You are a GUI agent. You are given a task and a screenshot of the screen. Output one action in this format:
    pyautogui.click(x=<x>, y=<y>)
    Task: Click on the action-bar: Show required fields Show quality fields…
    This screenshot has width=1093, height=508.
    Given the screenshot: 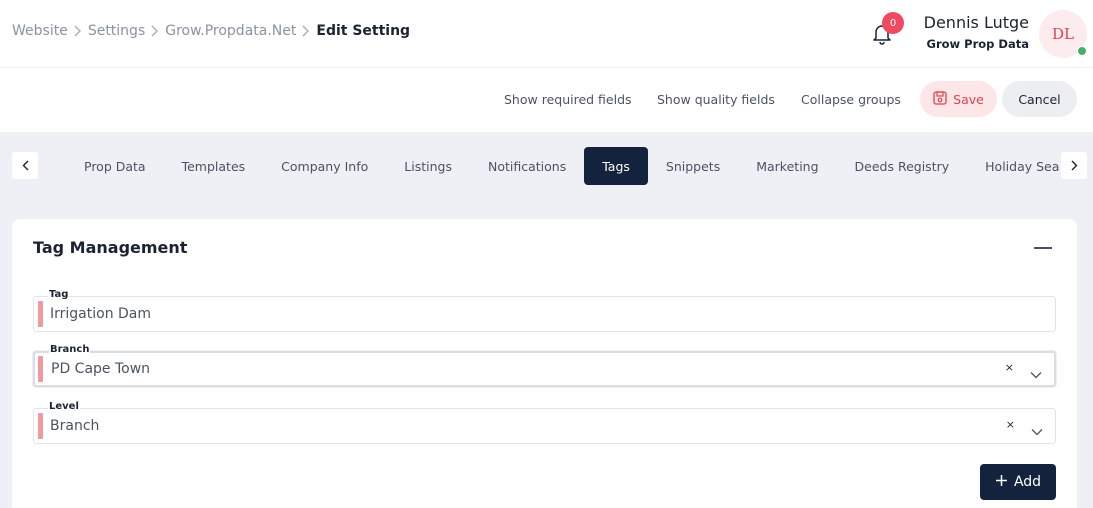 What is the action you would take?
    pyautogui.click(x=546, y=99)
    